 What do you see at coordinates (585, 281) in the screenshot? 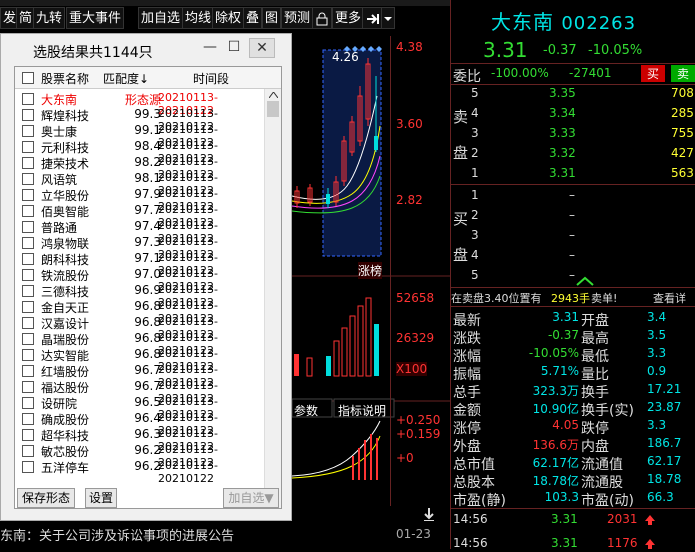
I see `collapse-up-icon` at bounding box center [585, 281].